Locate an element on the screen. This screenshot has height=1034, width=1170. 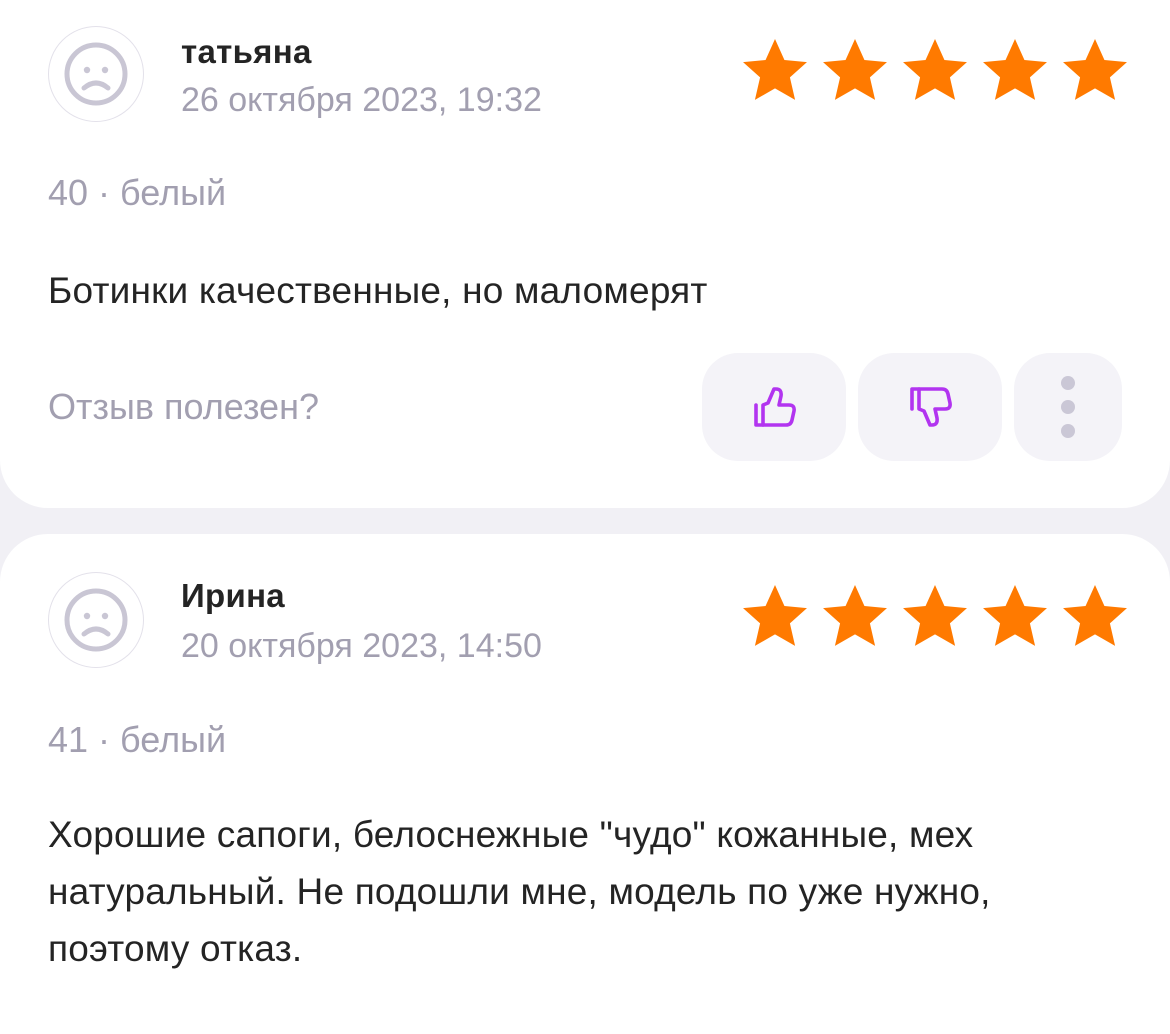
thumbs-down-icon is located at coordinates (931, 407).